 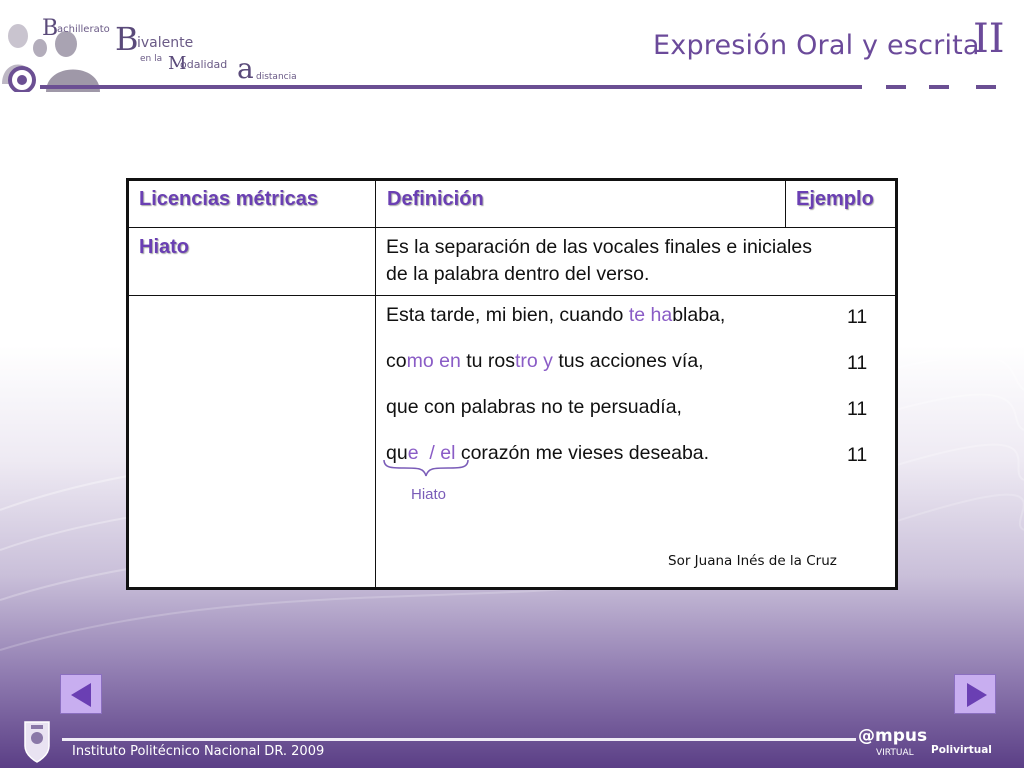 What do you see at coordinates (816, 45) in the screenshot?
I see `page-title: Expresión Oral y escrita` at bounding box center [816, 45].